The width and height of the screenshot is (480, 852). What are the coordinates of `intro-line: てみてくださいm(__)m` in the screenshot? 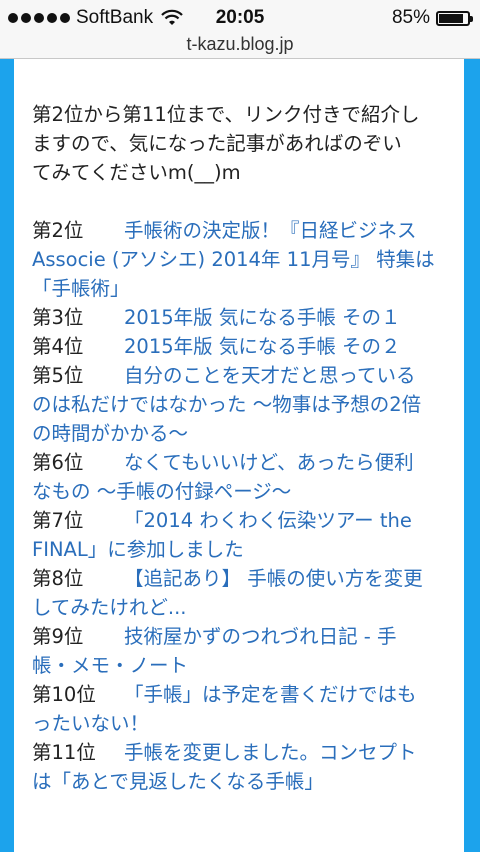 It's located at (136, 172).